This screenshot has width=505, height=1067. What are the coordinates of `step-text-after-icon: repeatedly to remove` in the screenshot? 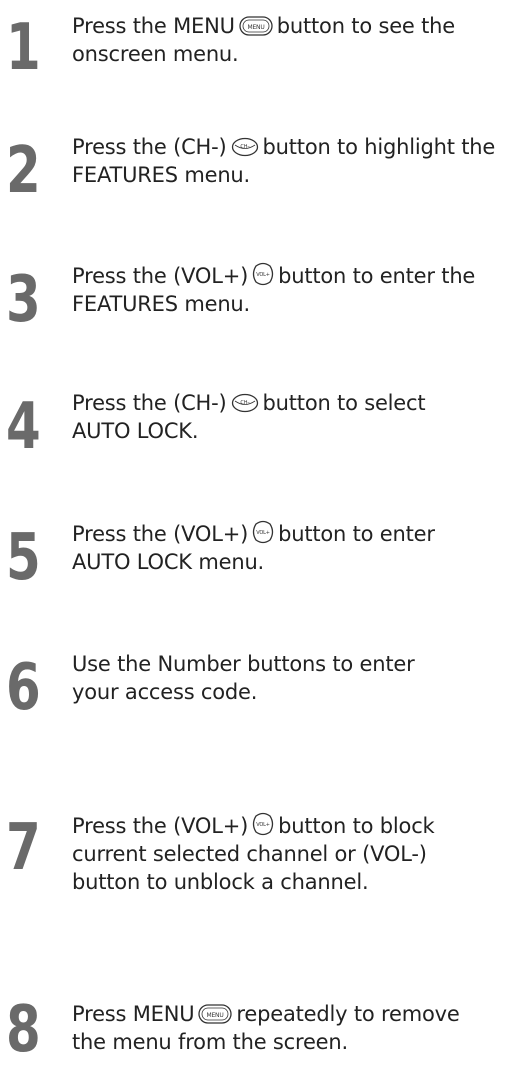 It's located at (348, 1014).